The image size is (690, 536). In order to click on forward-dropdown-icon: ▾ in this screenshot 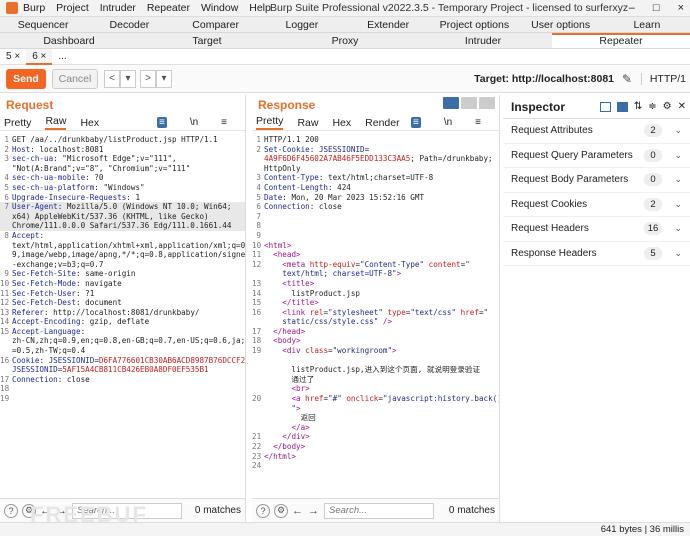, I will do `click(164, 78)`.